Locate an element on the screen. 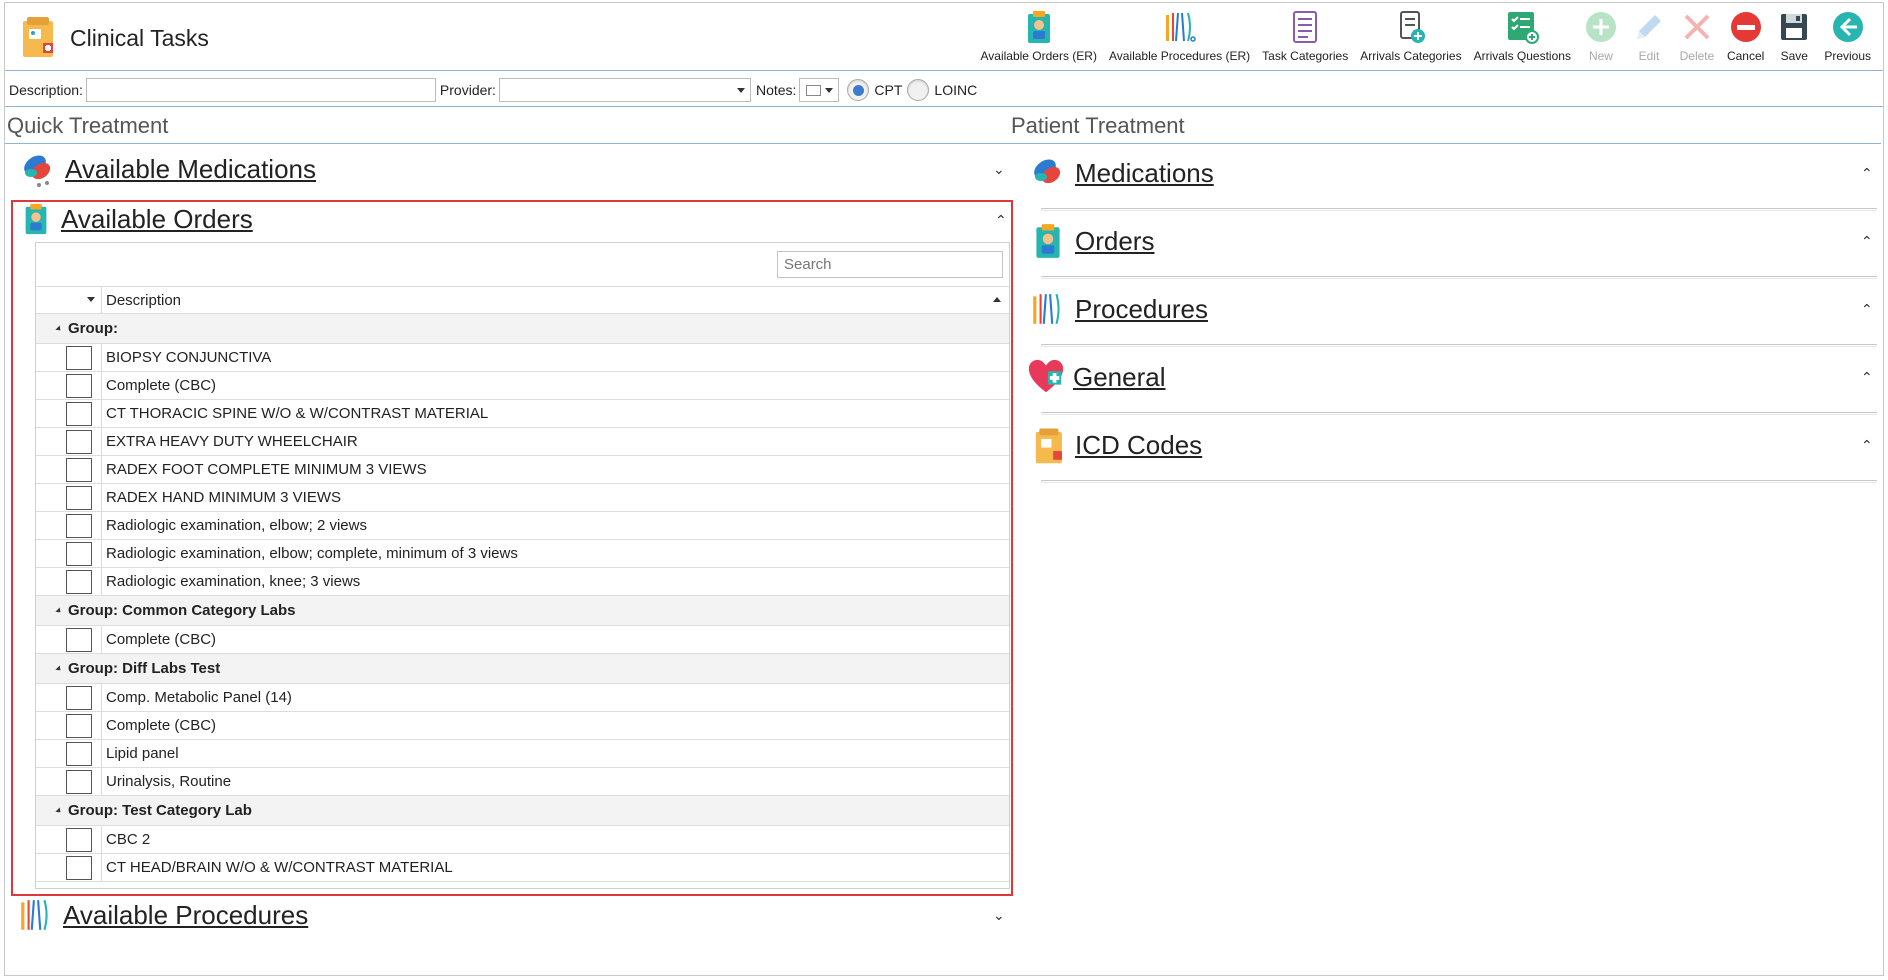 Image resolution: width=1888 pixels, height=980 pixels. group-row: Group: Common Category Labs is located at coordinates (522, 611).